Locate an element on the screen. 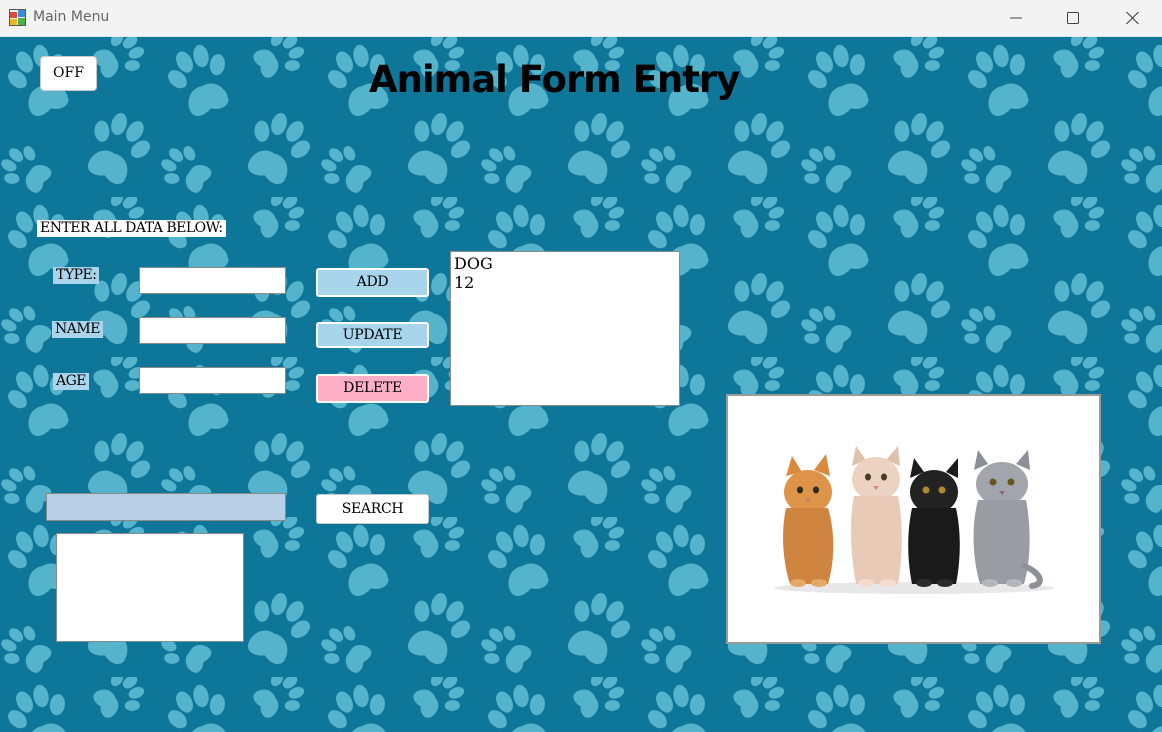 The height and width of the screenshot is (732, 1162). title-bar: Main Menu is located at coordinates (581, 18).